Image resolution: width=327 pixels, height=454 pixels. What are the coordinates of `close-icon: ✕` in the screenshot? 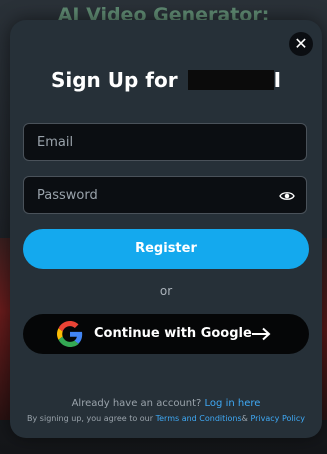 It's located at (301, 43).